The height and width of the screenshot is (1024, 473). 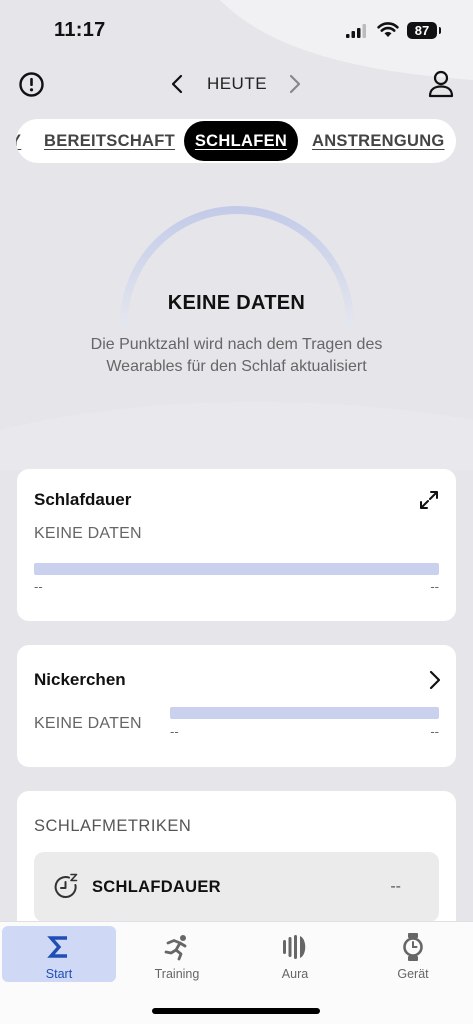 I want to click on signal-icon, so click(x=356, y=31).